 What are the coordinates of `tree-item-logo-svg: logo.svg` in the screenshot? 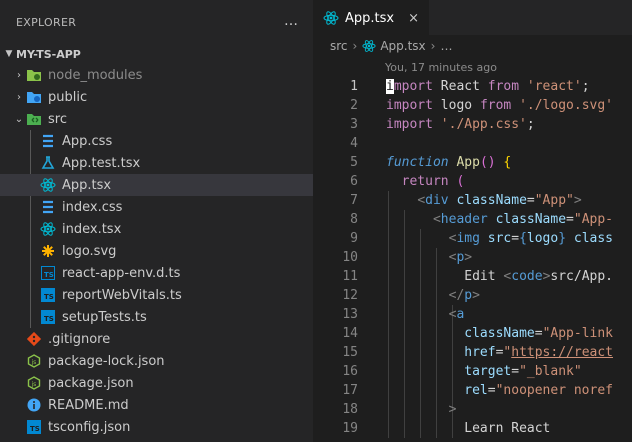 It's located at (156, 251).